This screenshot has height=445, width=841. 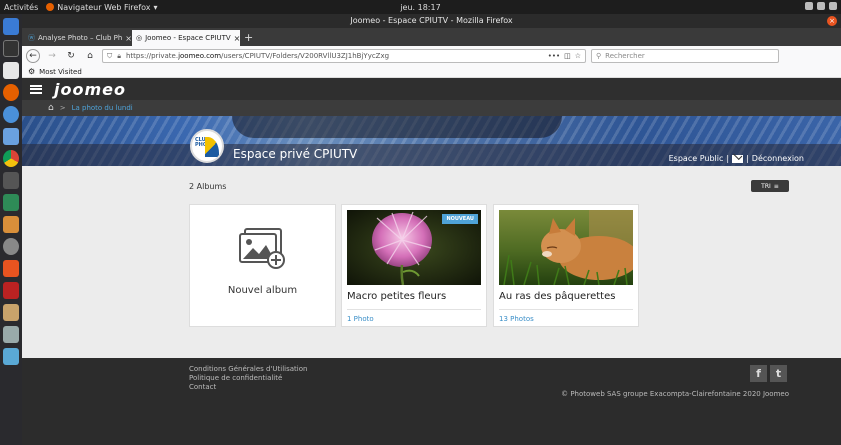 I want to click on tab-joomeo: ◎ Joomeo - Espace CPIUTV ×, so click(x=186, y=38).